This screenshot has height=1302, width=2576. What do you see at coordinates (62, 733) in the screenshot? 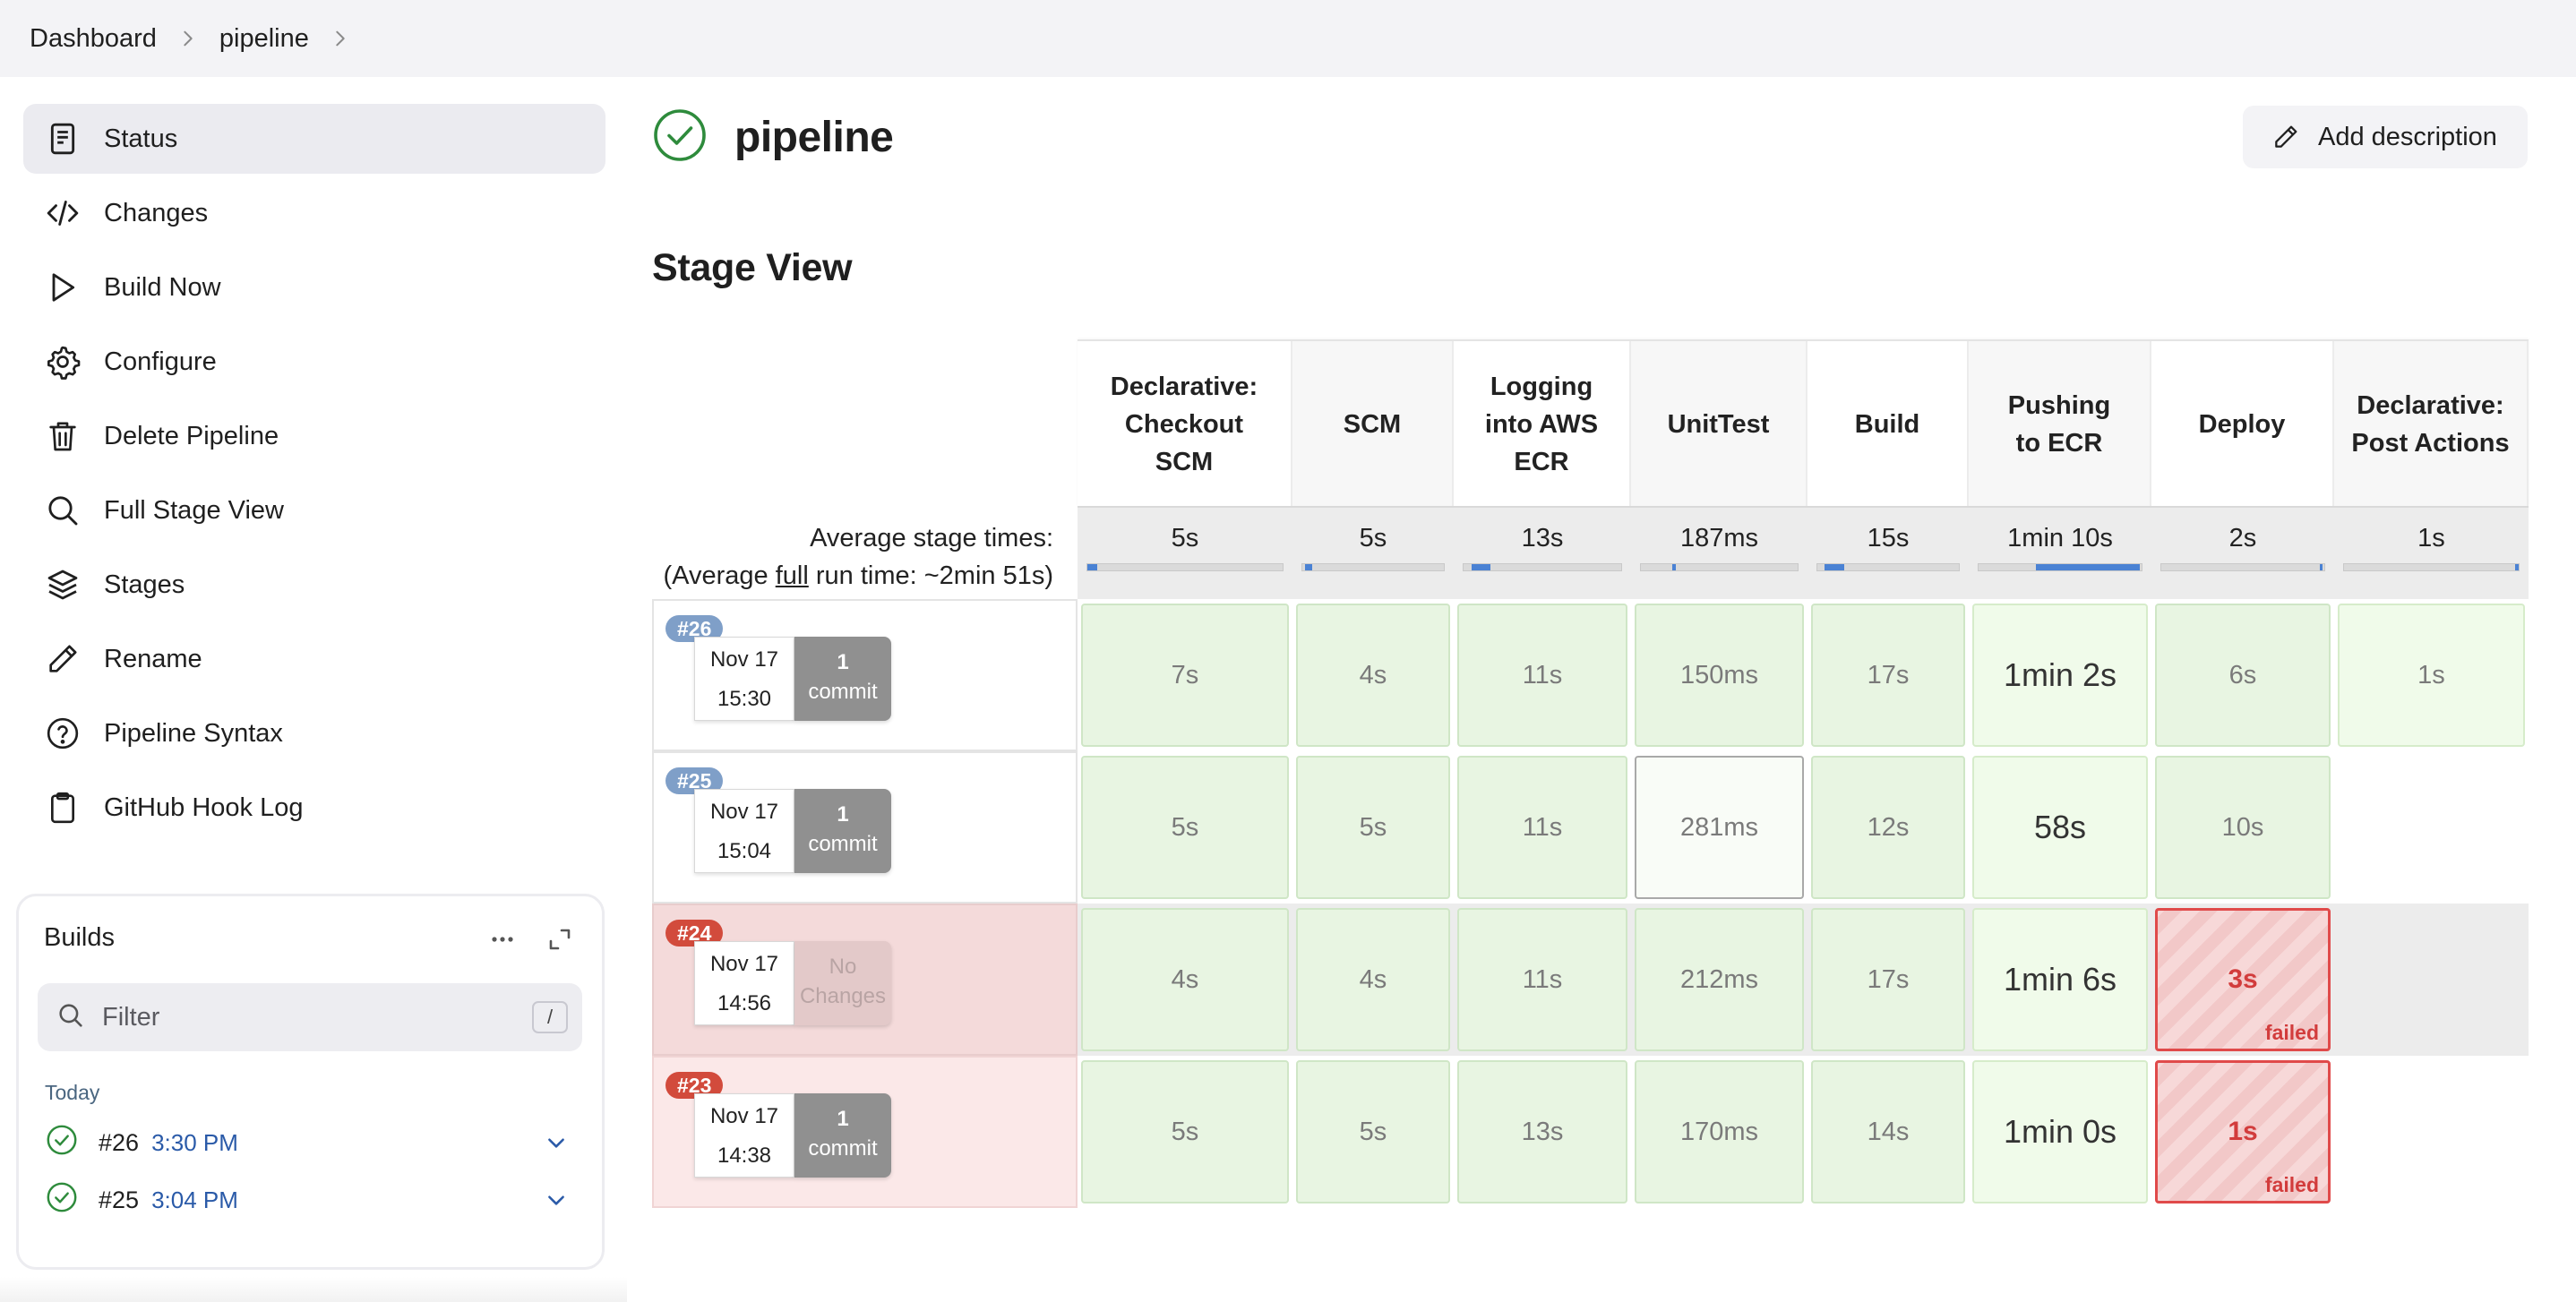
I see `help-circle-icon` at bounding box center [62, 733].